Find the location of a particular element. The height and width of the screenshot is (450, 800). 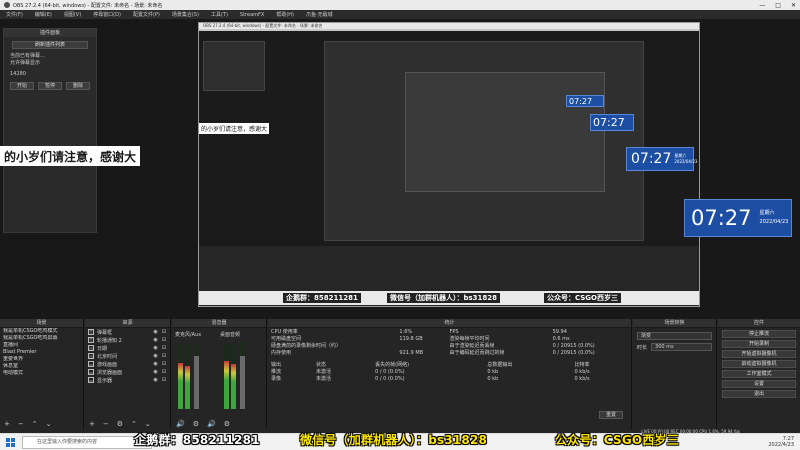

source-item: ▭ 显示器 ◉ ⊡ is located at coordinates (127, 380).